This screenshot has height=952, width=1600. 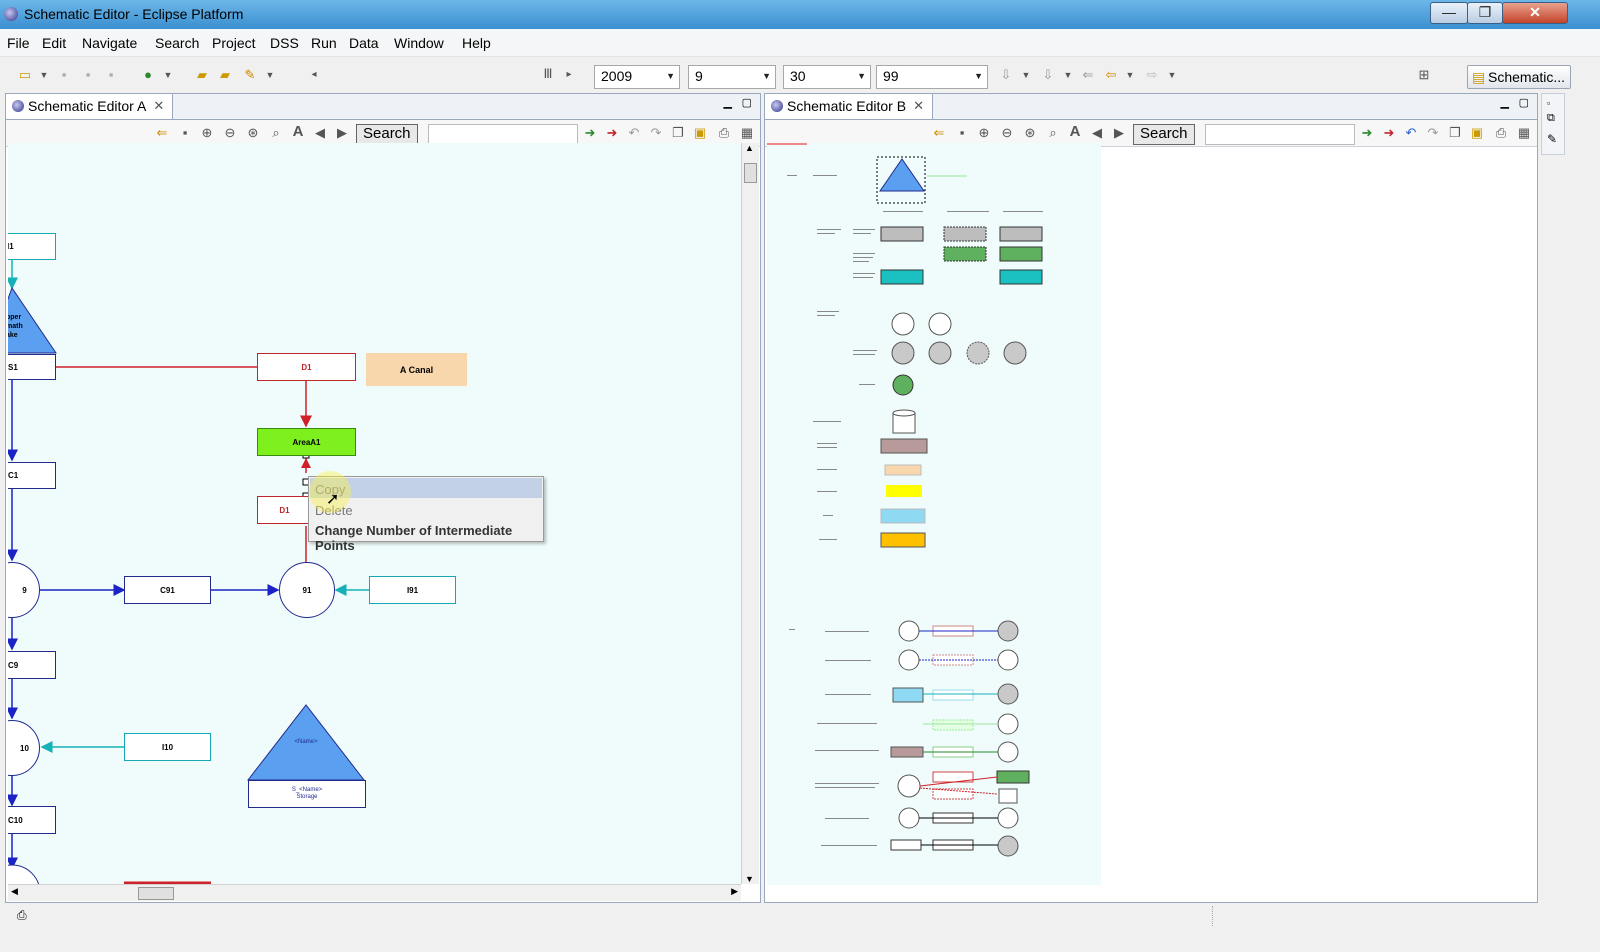 I want to click on print-icon: ▪, so click(x=111, y=75).